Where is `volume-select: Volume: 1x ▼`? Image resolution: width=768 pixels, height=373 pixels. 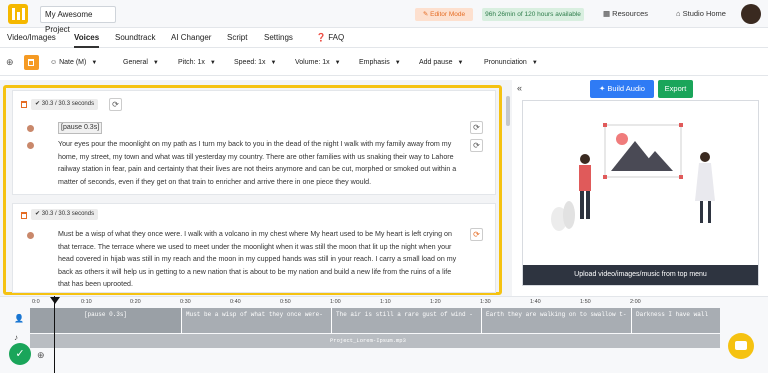 volume-select: Volume: 1x ▼ is located at coordinates (318, 62).